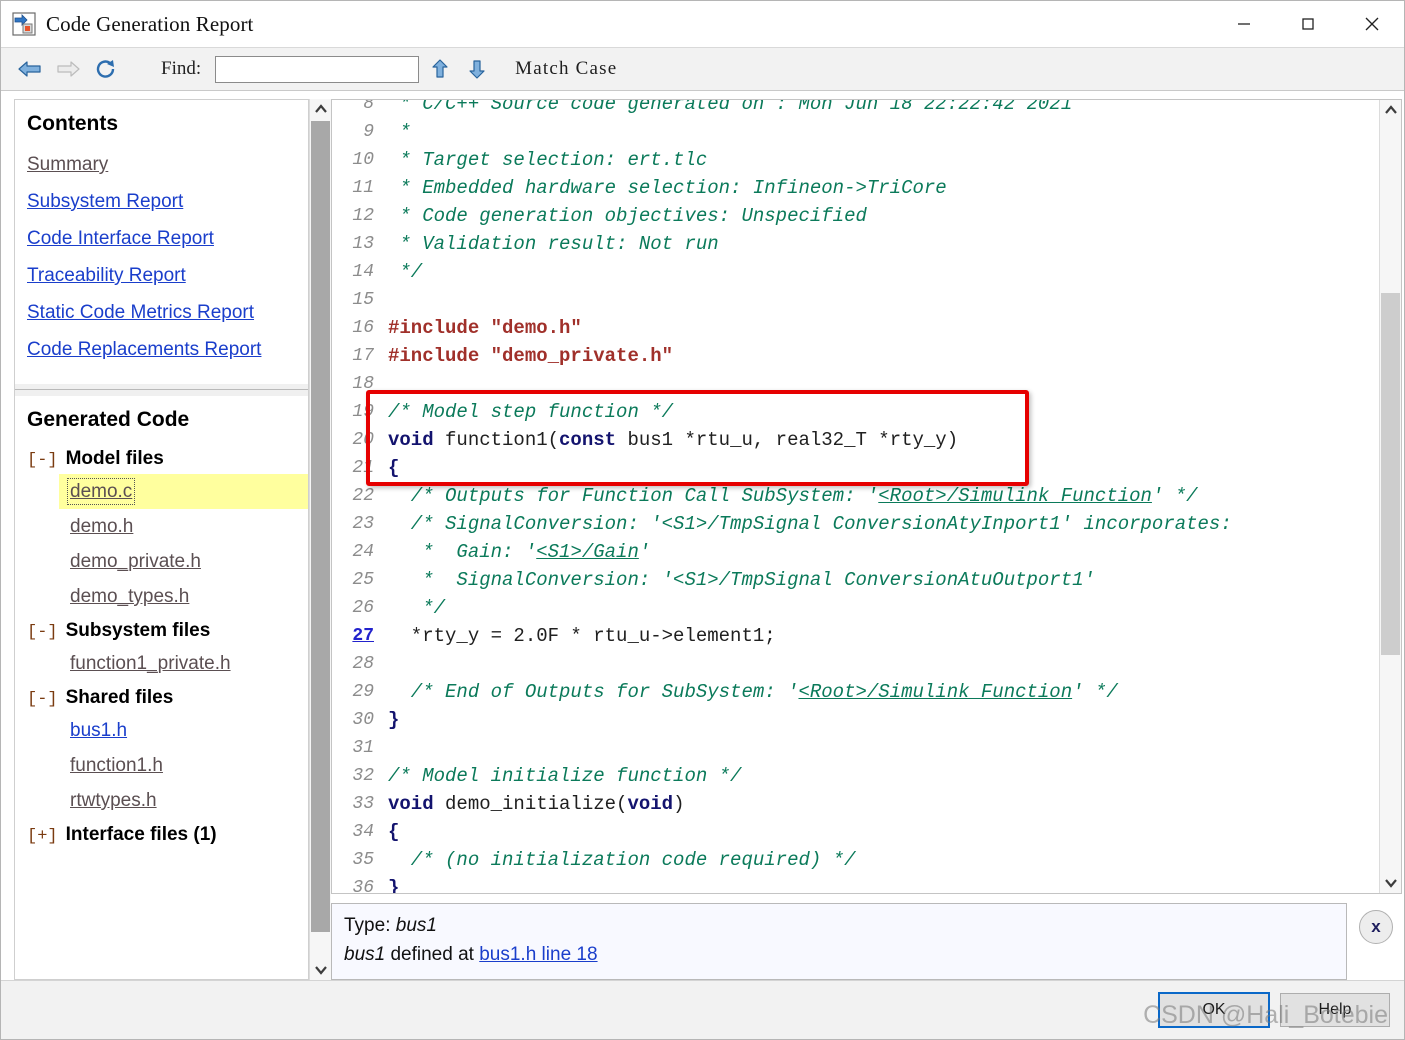  Describe the element at coordinates (144, 349) in the screenshot. I see `contents-link: Code Replacements Report` at that location.